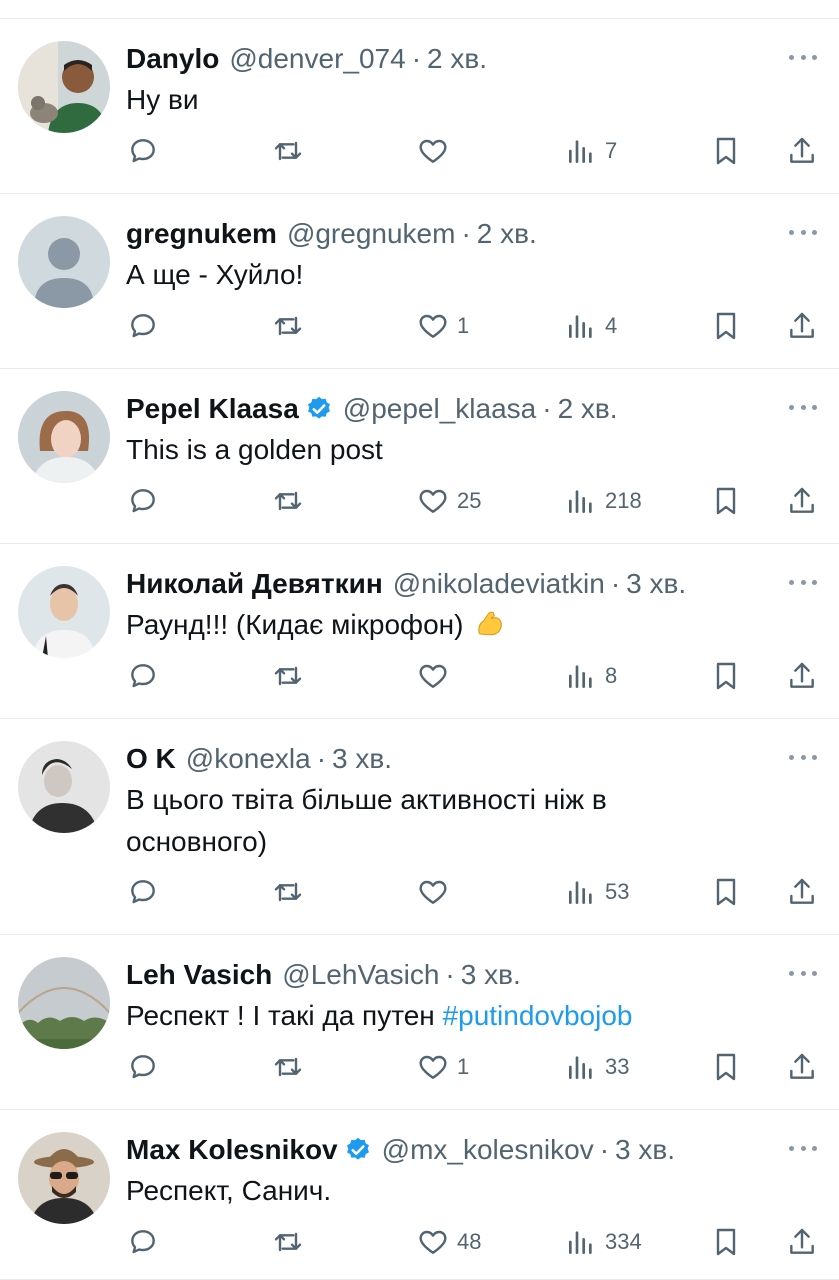 This screenshot has width=839, height=1280. What do you see at coordinates (232, 1150) in the screenshot?
I see `display-name: Max Kolesnikov` at bounding box center [232, 1150].